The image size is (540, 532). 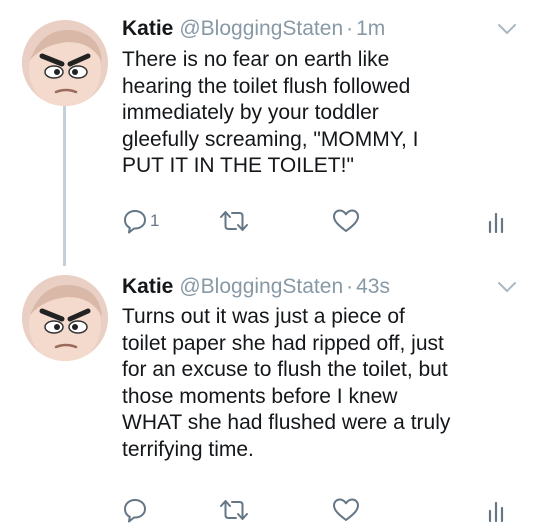 What do you see at coordinates (155, 220) in the screenshot?
I see `reply-count: 1` at bounding box center [155, 220].